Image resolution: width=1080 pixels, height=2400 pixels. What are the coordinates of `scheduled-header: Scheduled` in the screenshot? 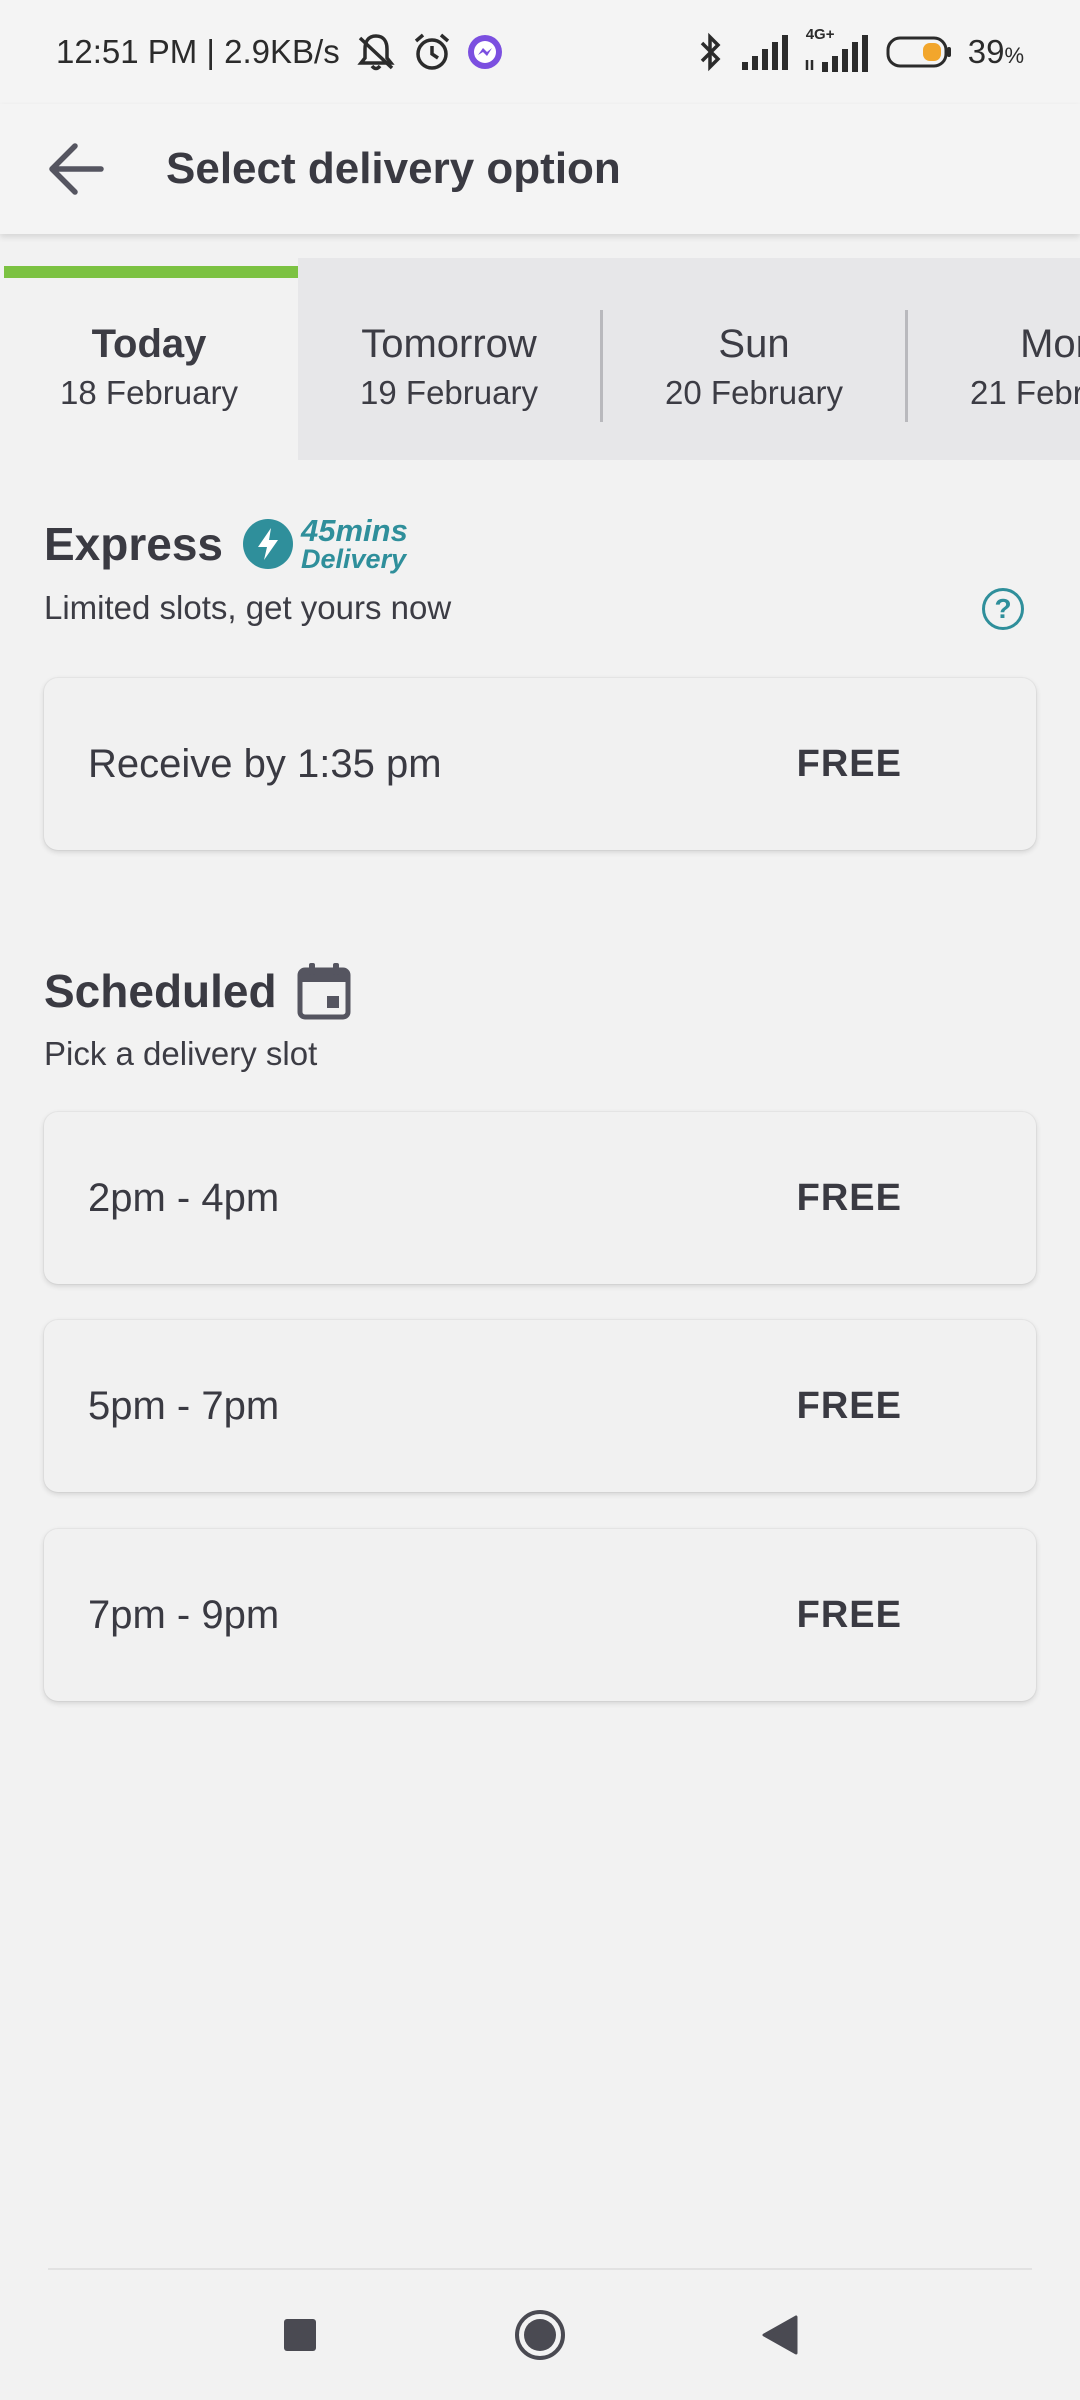 It's located at (197, 991).